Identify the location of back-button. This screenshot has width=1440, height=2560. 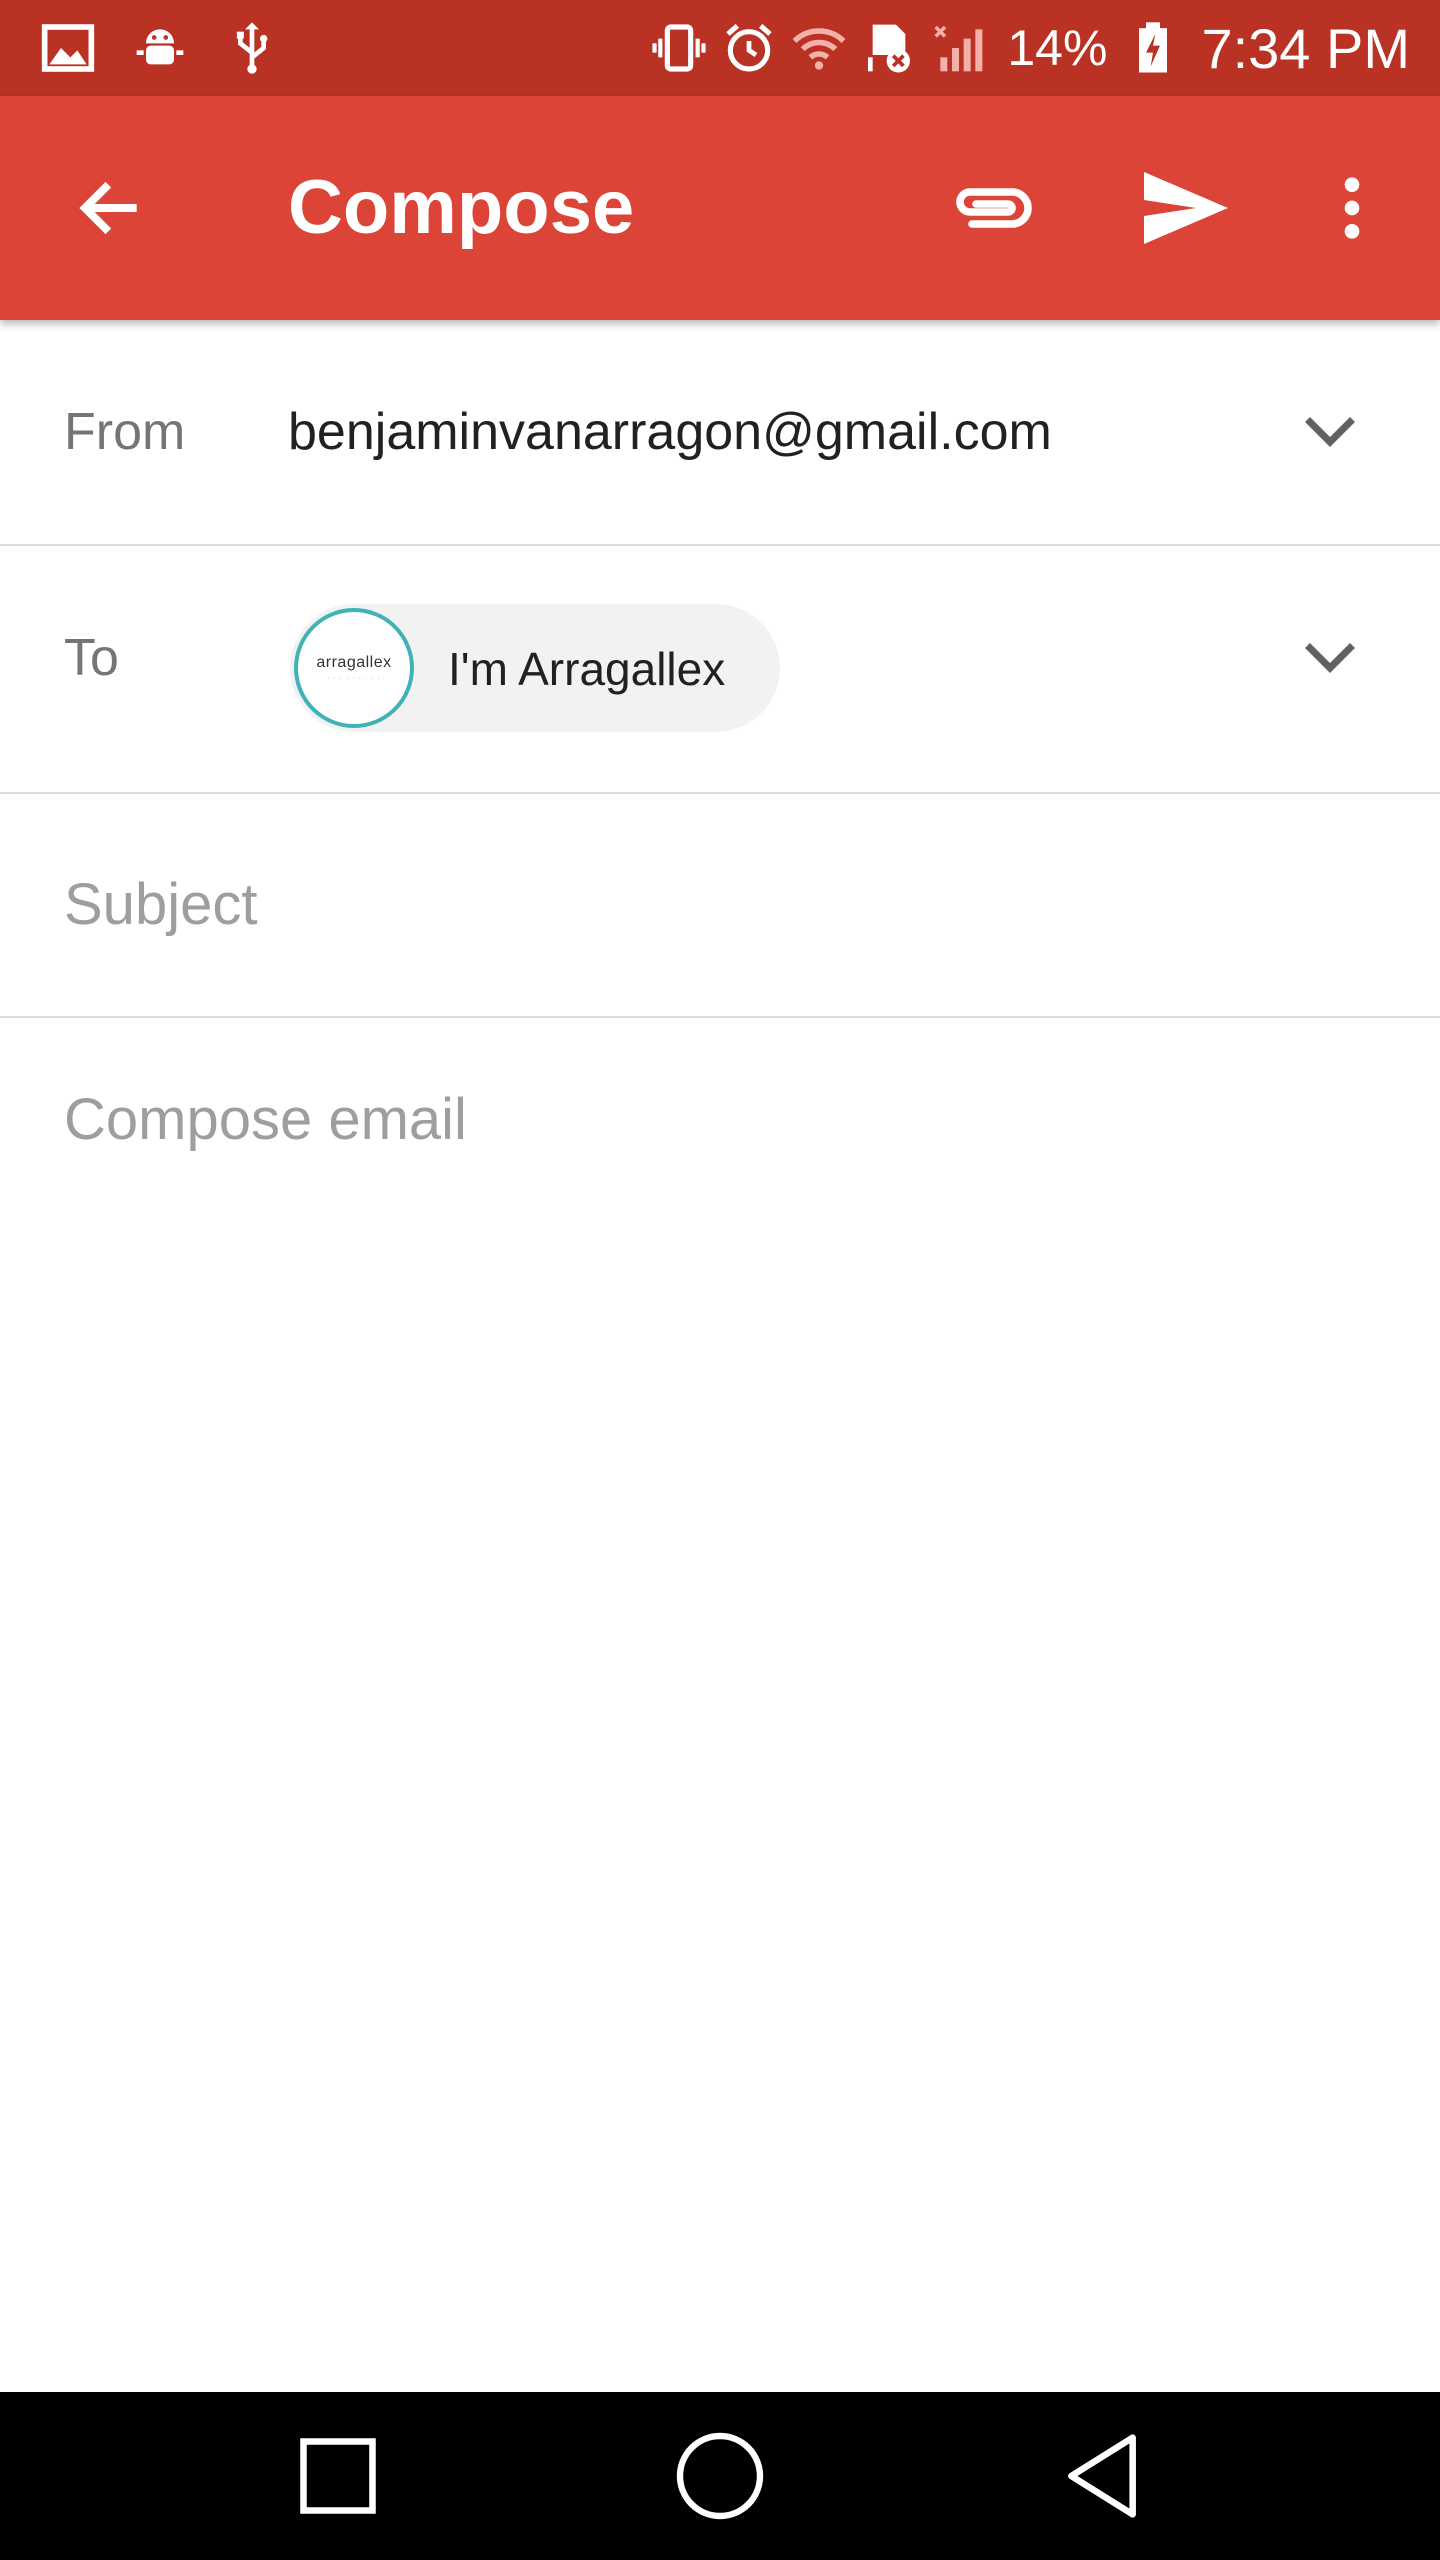
(110, 208).